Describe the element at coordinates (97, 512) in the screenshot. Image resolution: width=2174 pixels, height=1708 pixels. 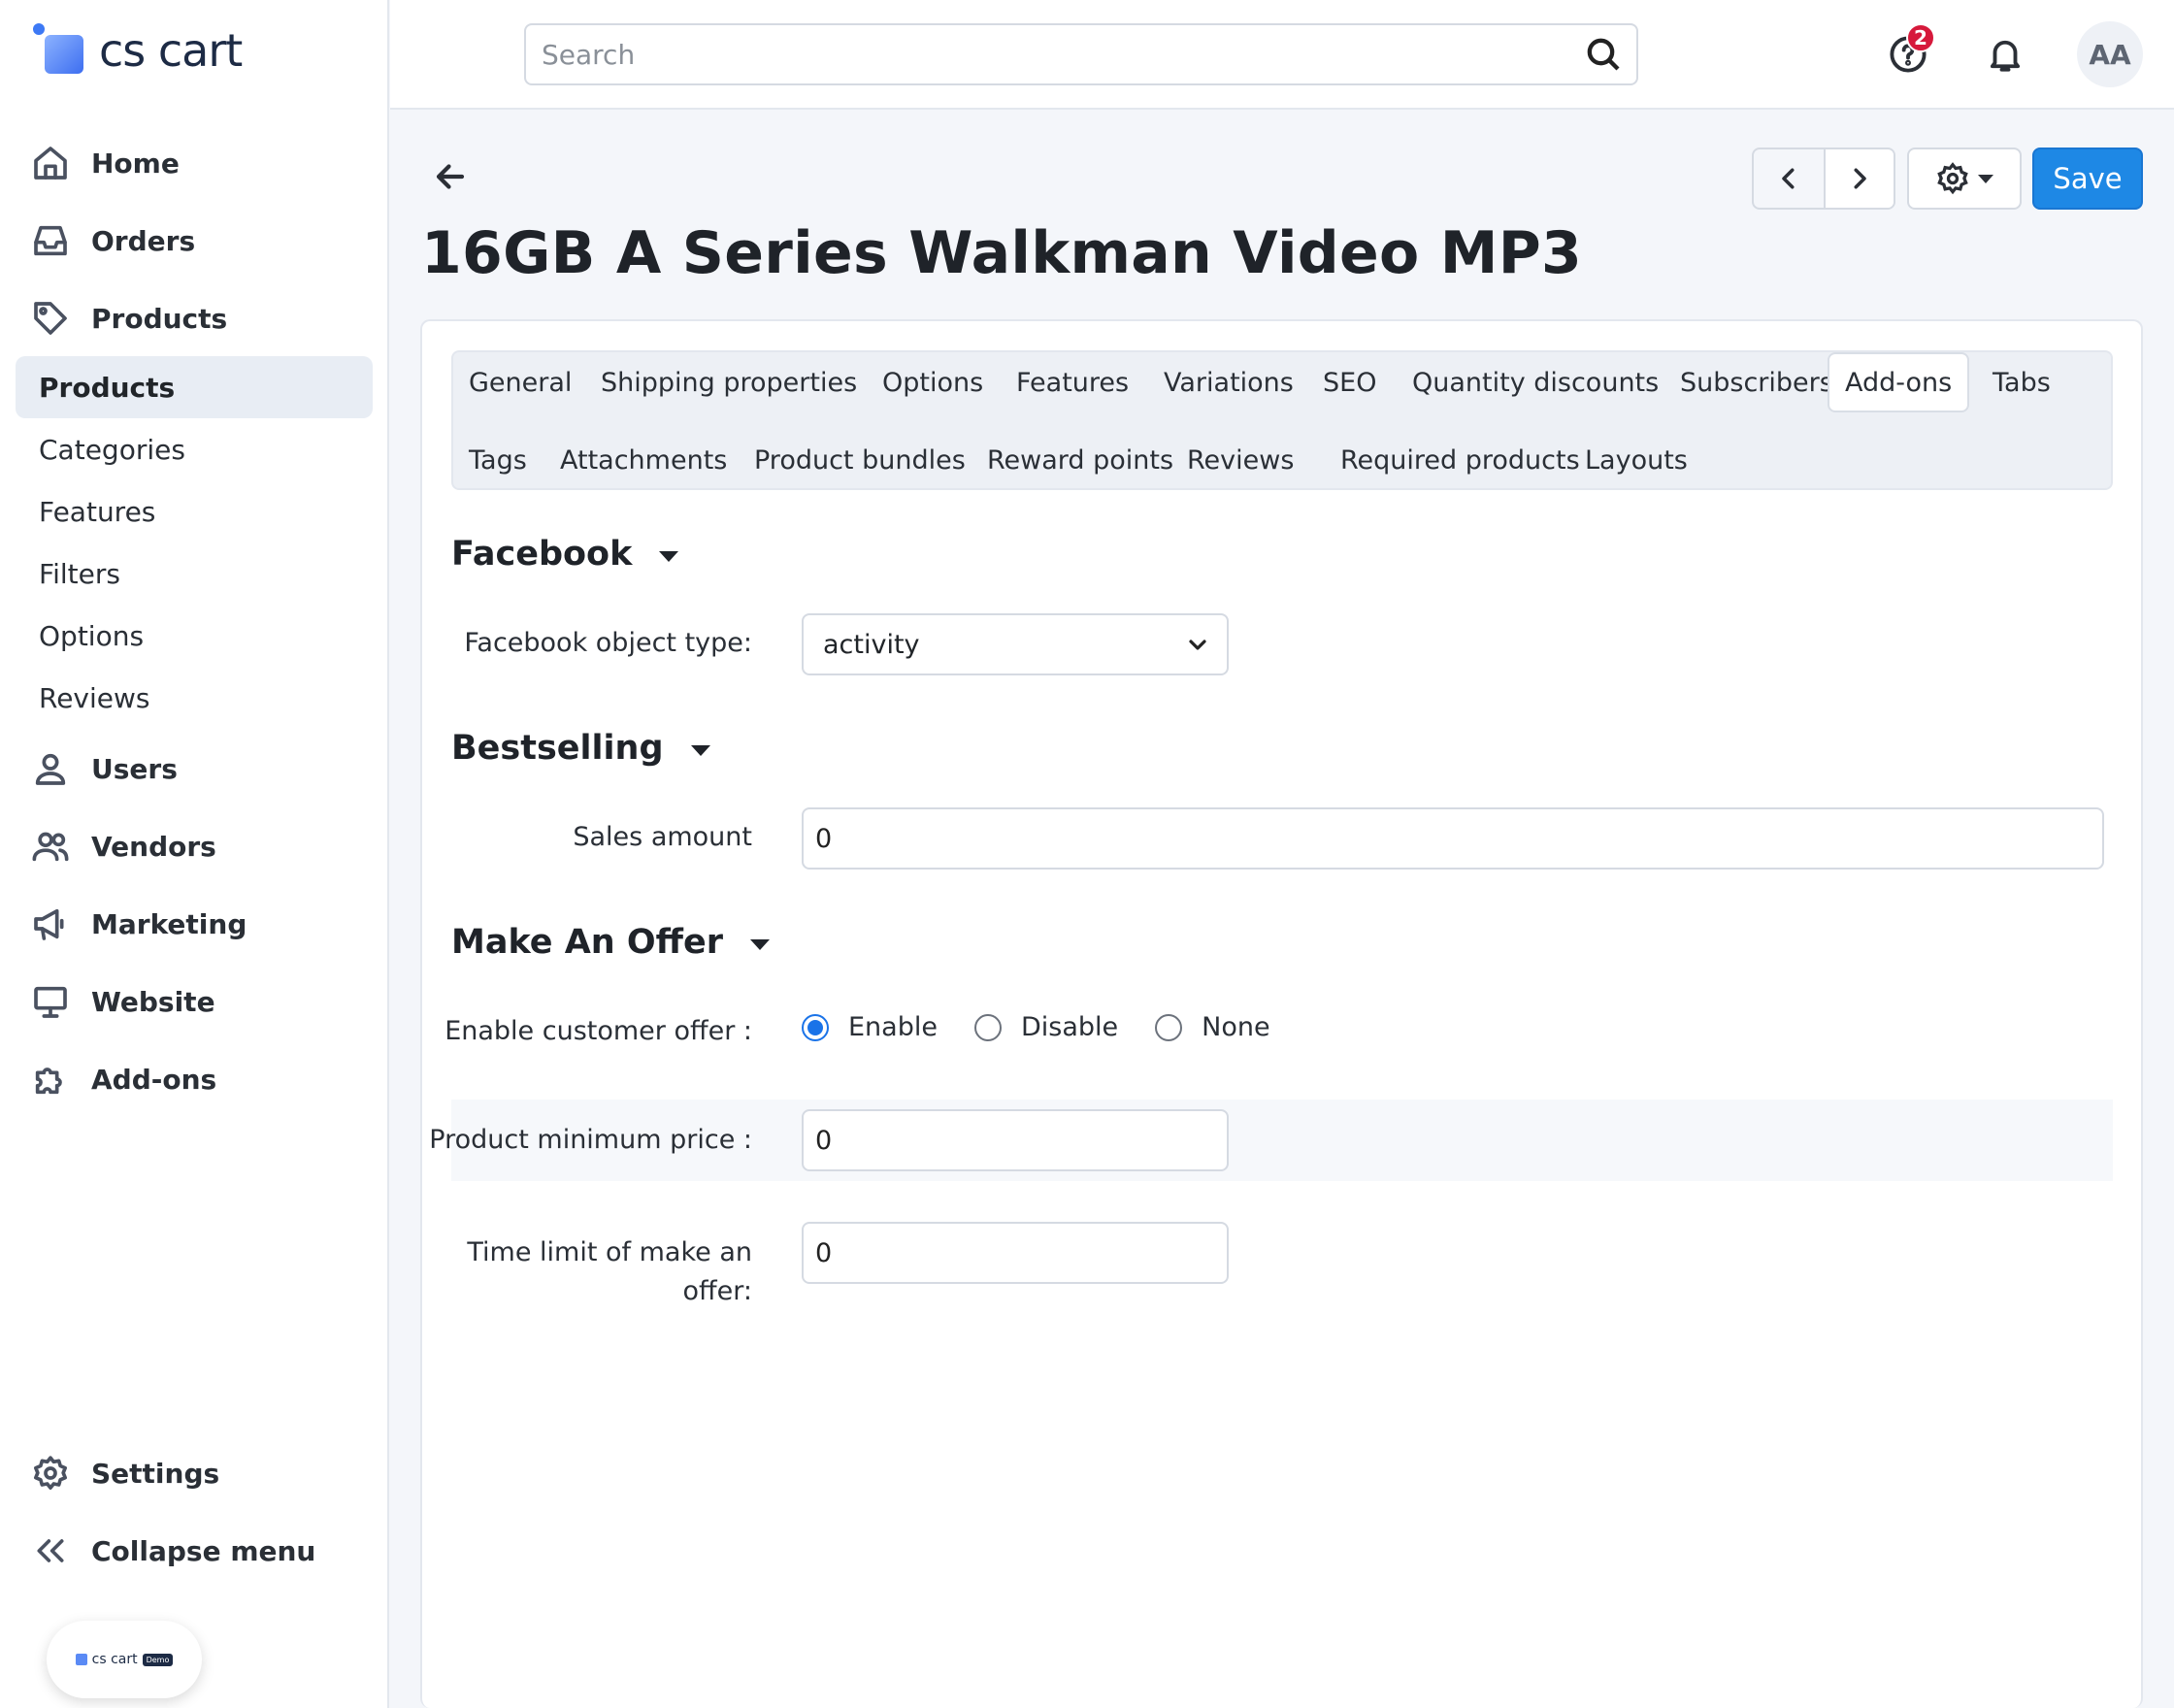
I see `sidebar-subitem-features: Features` at that location.